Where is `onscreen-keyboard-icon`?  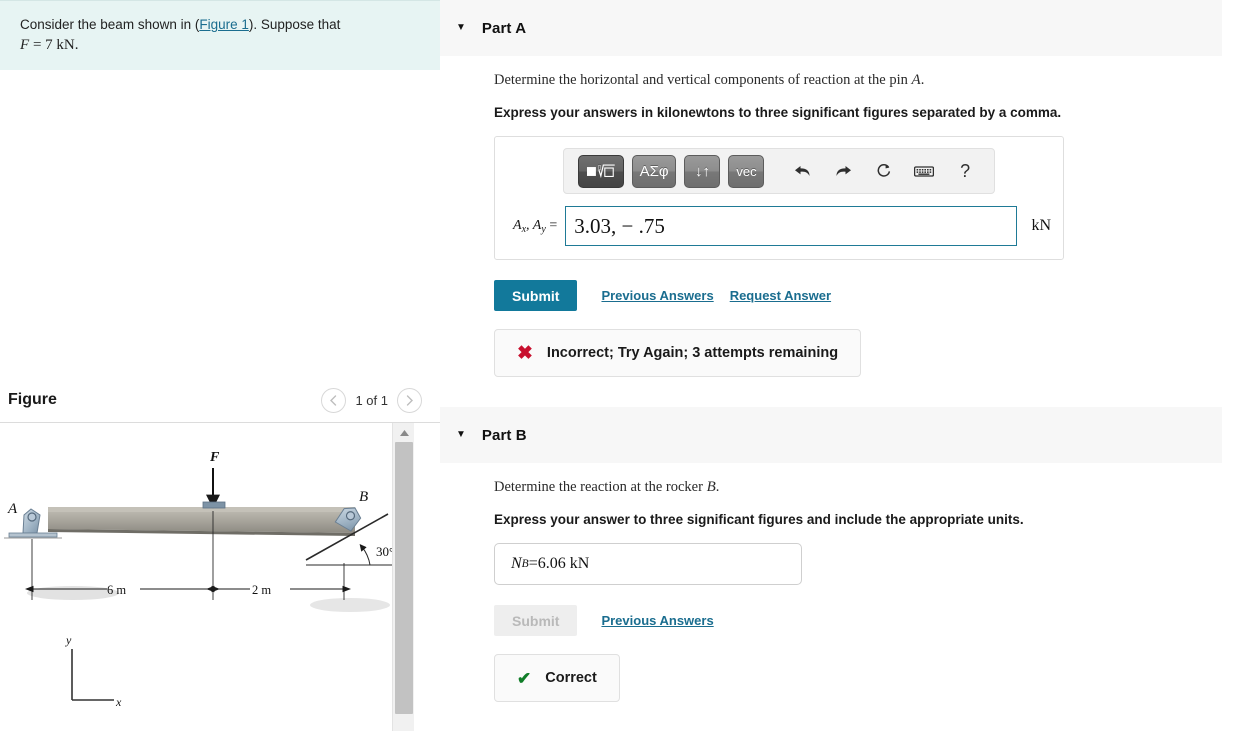 onscreen-keyboard-icon is located at coordinates (924, 171).